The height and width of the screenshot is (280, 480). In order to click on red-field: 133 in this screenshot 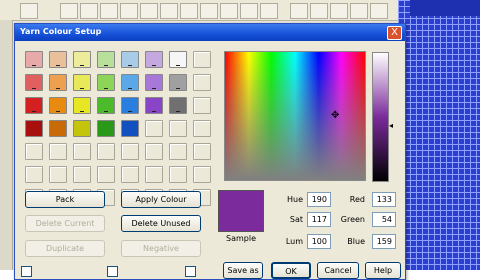, I will do `click(384, 199)`.